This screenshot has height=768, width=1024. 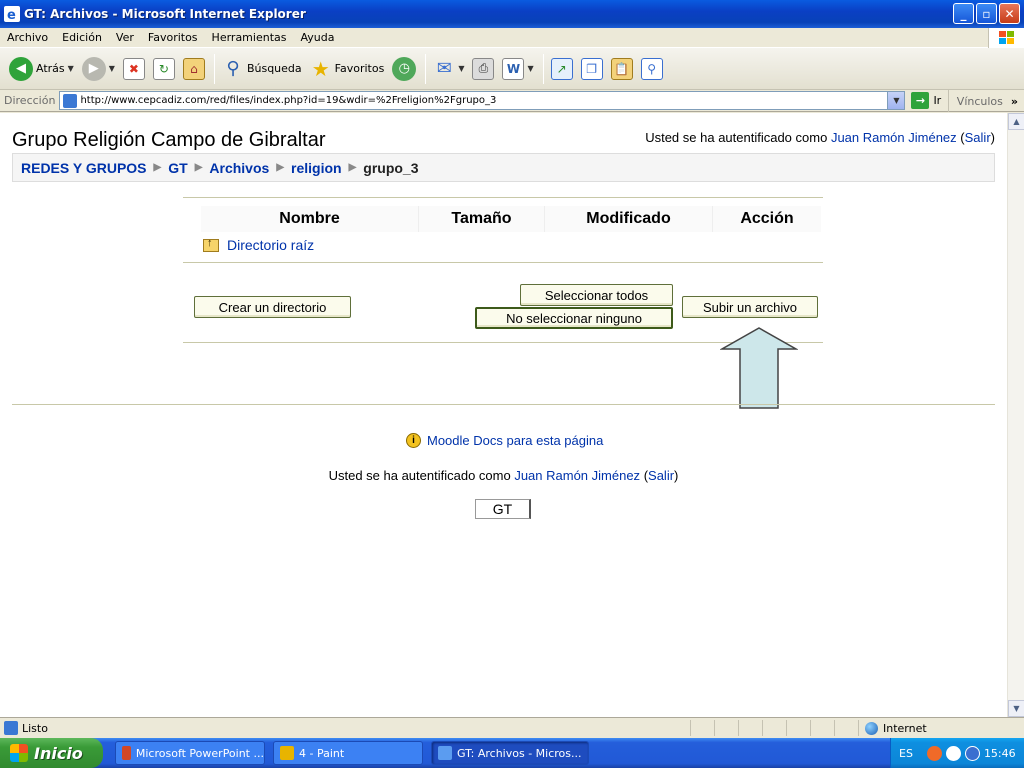 I want to click on svg-text: e, so click(x=11, y=15).